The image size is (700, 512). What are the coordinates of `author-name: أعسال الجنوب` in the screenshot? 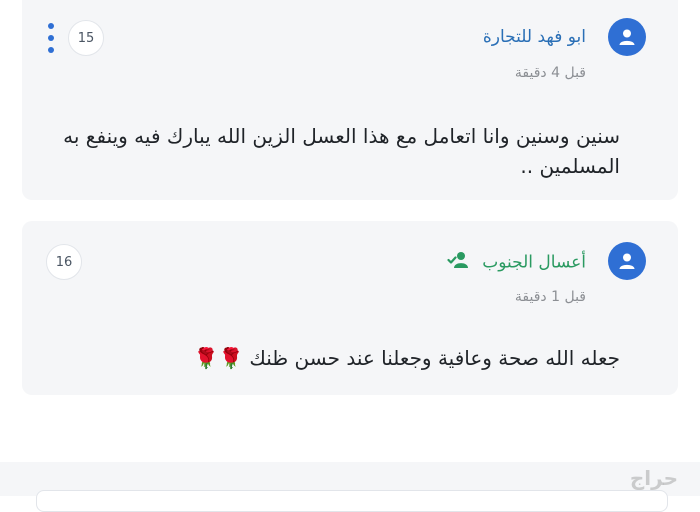 It's located at (534, 263).